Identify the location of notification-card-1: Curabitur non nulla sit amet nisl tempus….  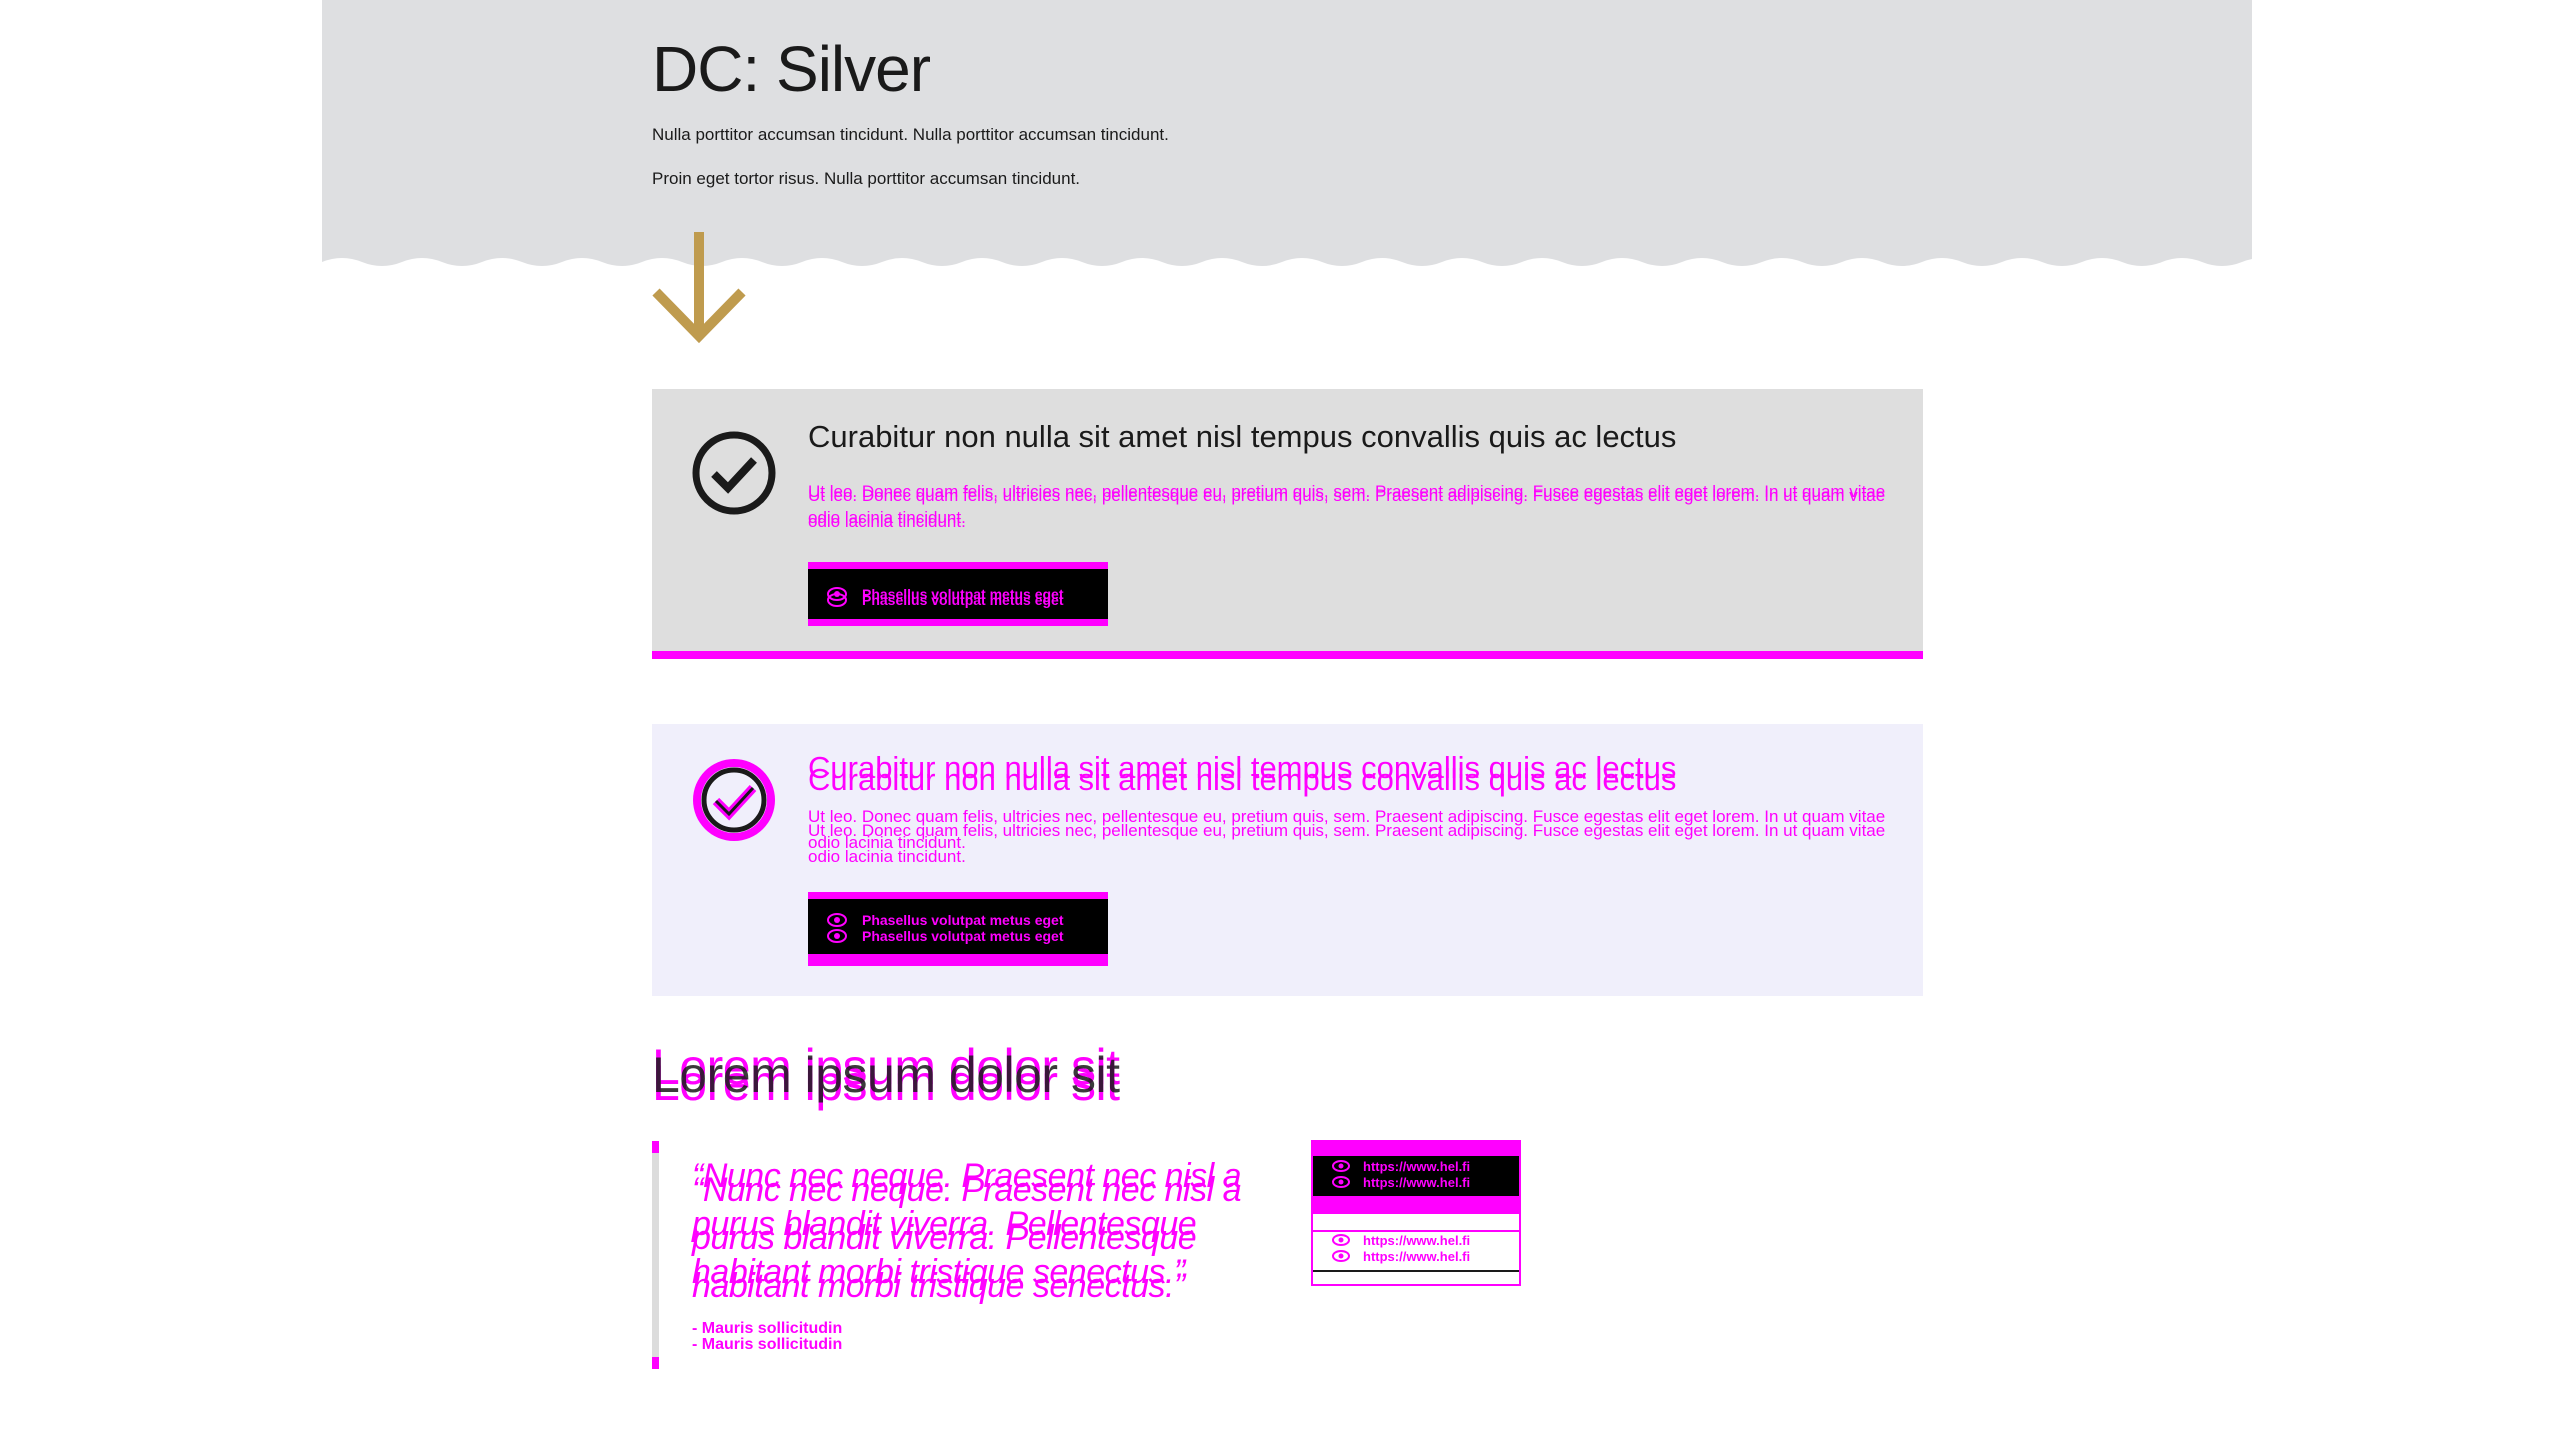
(1287, 524).